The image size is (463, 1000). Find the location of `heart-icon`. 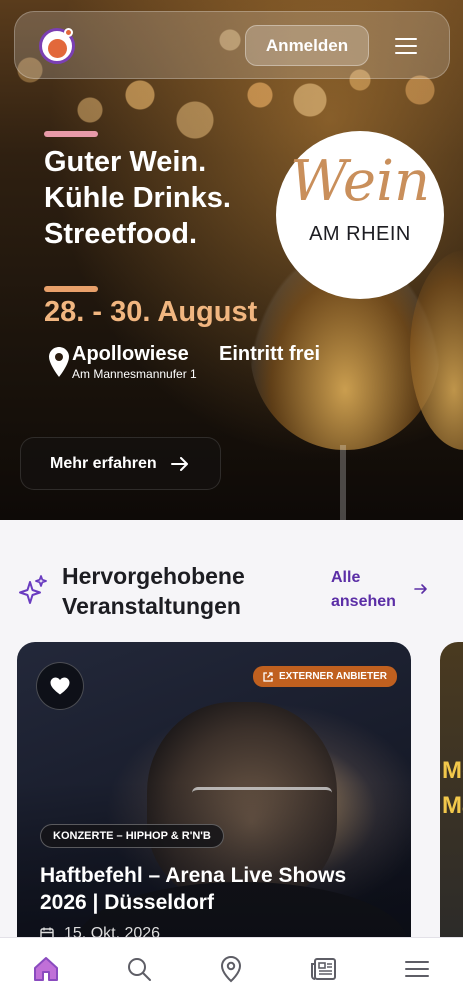

heart-icon is located at coordinates (60, 686).